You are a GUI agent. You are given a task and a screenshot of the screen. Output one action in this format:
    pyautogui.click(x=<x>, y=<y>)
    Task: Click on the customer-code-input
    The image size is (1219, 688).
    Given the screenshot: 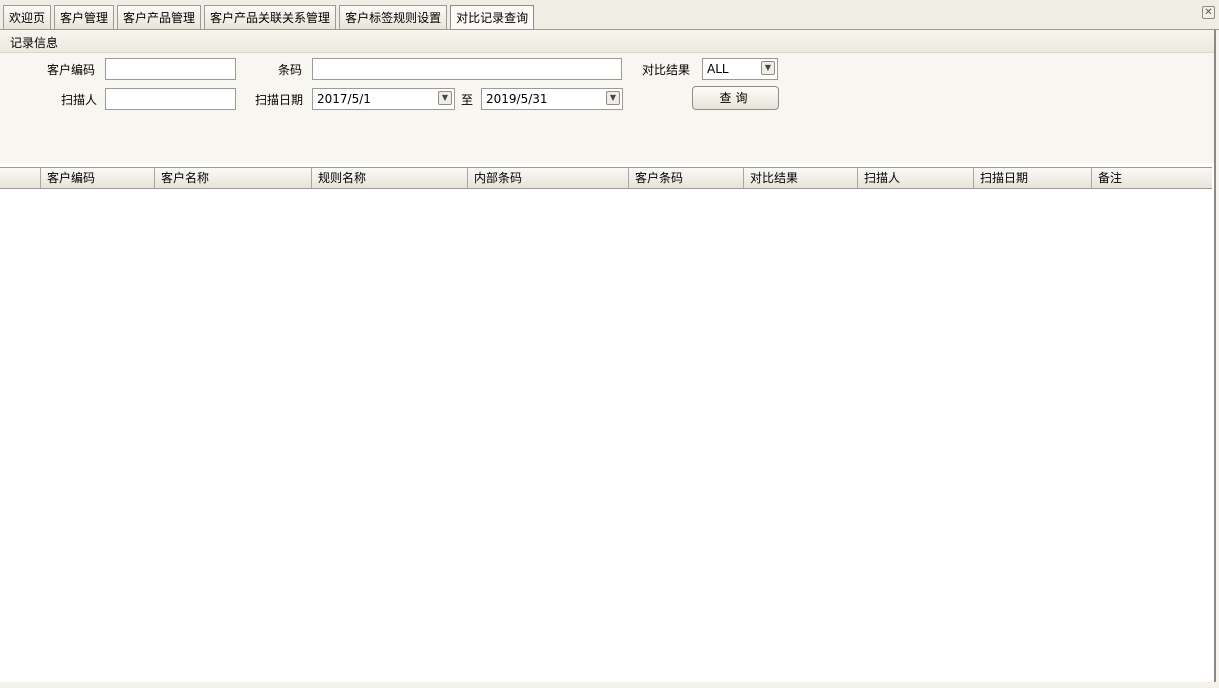 What is the action you would take?
    pyautogui.click(x=170, y=69)
    